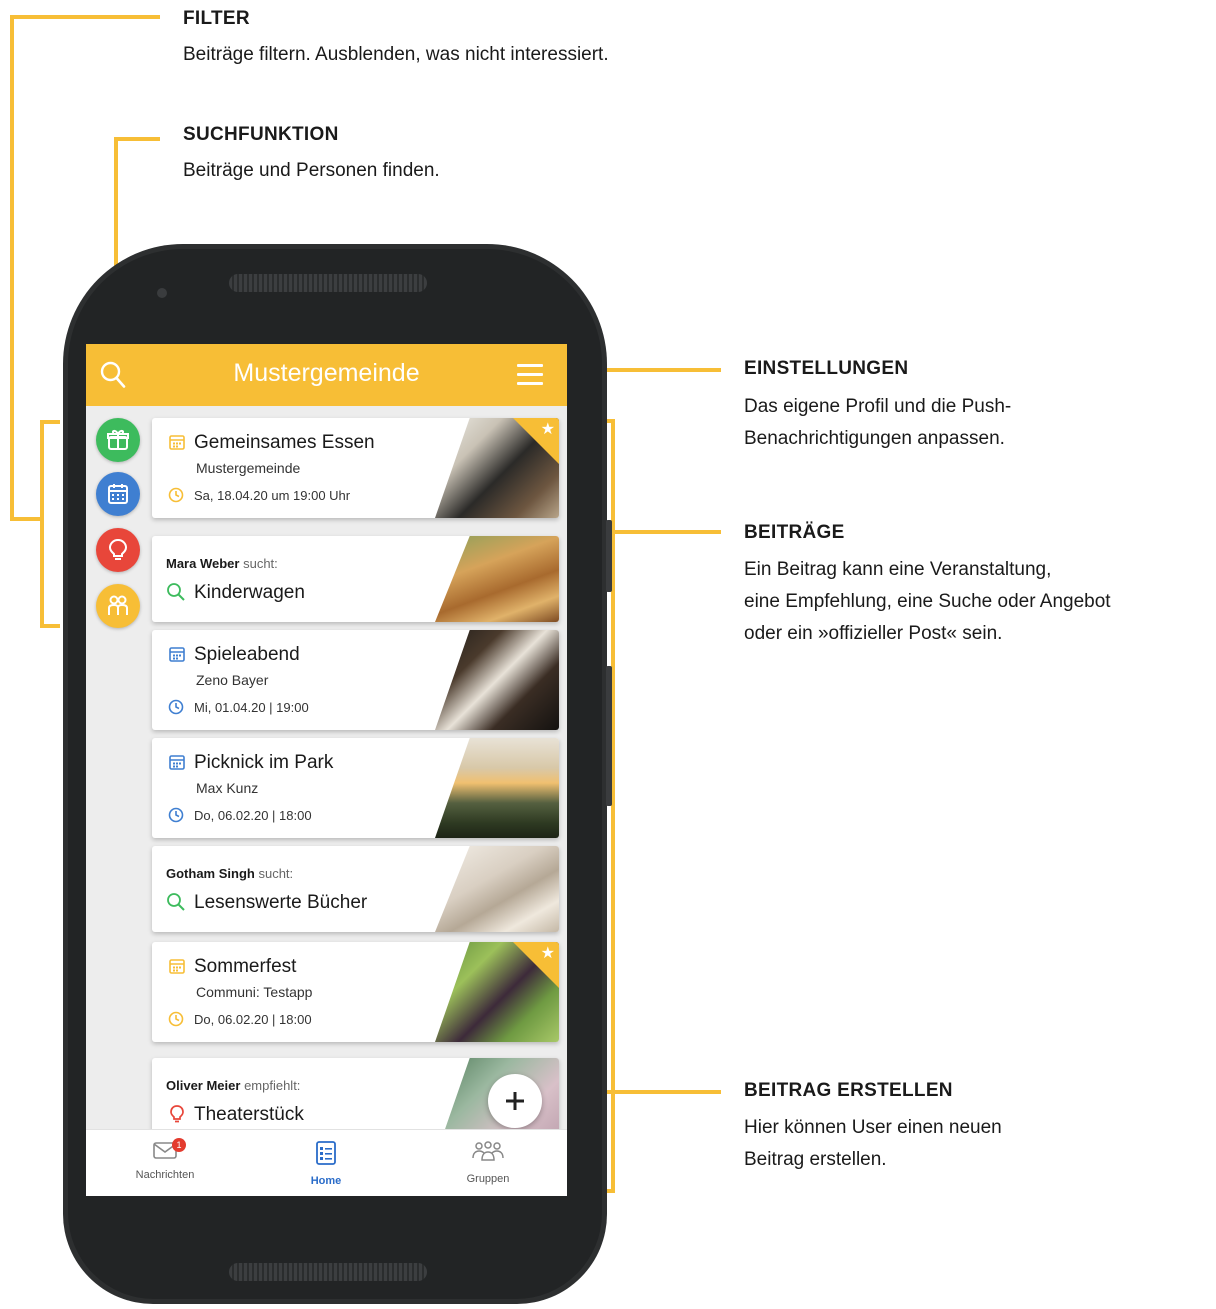 The height and width of the screenshot is (1309, 1216). Describe the element at coordinates (254, 992) in the screenshot. I see `post-author: Communi: Testapp` at that location.